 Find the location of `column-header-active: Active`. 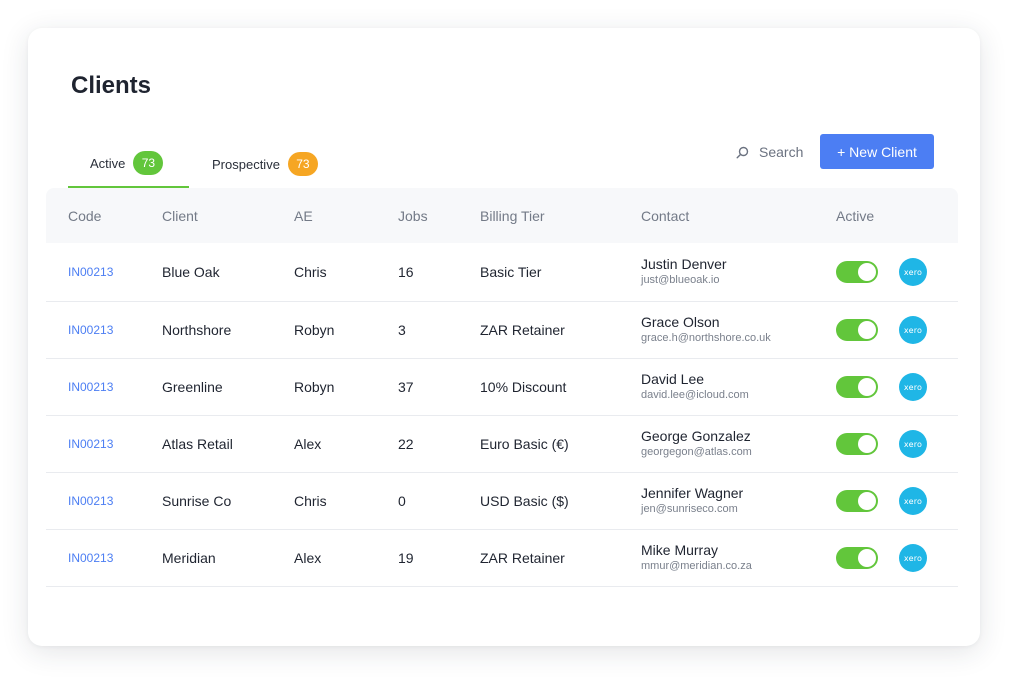

column-header-active: Active is located at coordinates (855, 216).